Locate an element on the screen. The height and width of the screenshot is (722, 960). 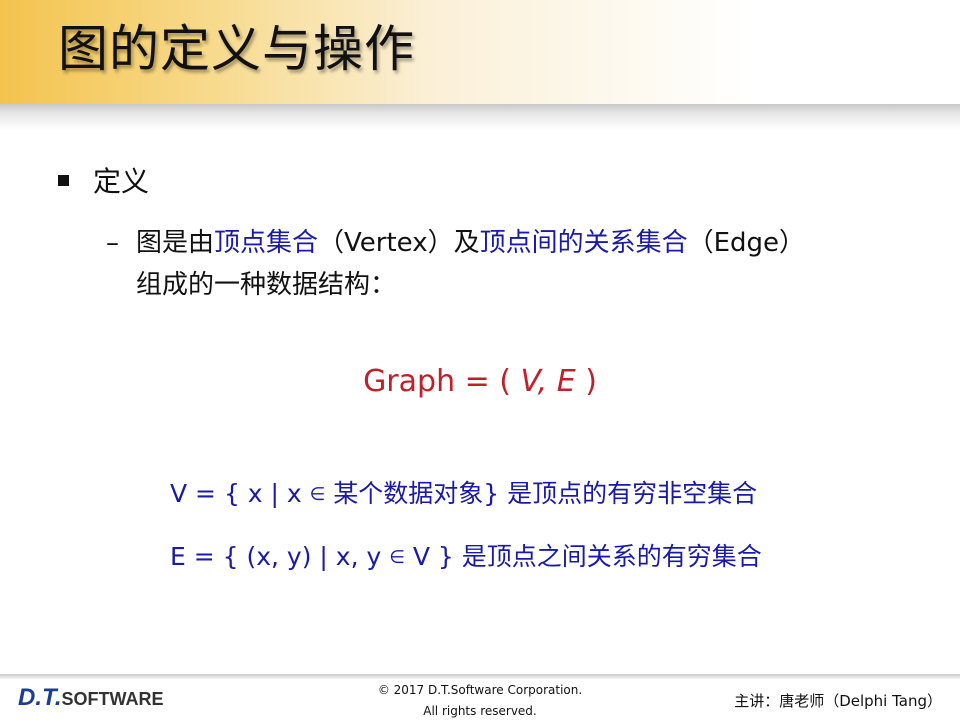
vertex-set-definition: V = { x | x ∈ 某个数据对象} 是顶点的有穷非空集合 is located at coordinates (463, 494).